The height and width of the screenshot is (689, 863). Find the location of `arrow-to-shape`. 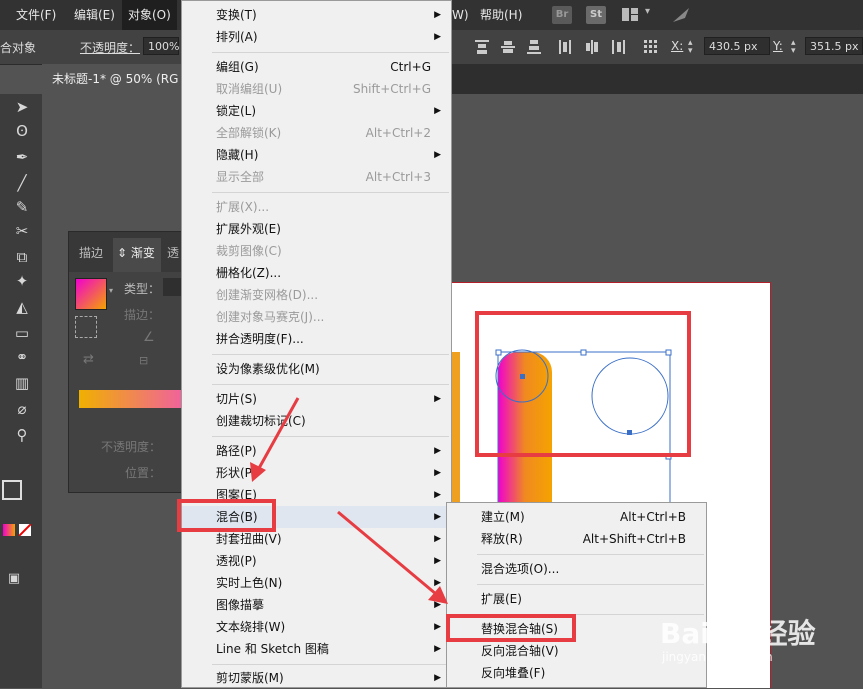

arrow-to-shape is located at coordinates (278, 434).